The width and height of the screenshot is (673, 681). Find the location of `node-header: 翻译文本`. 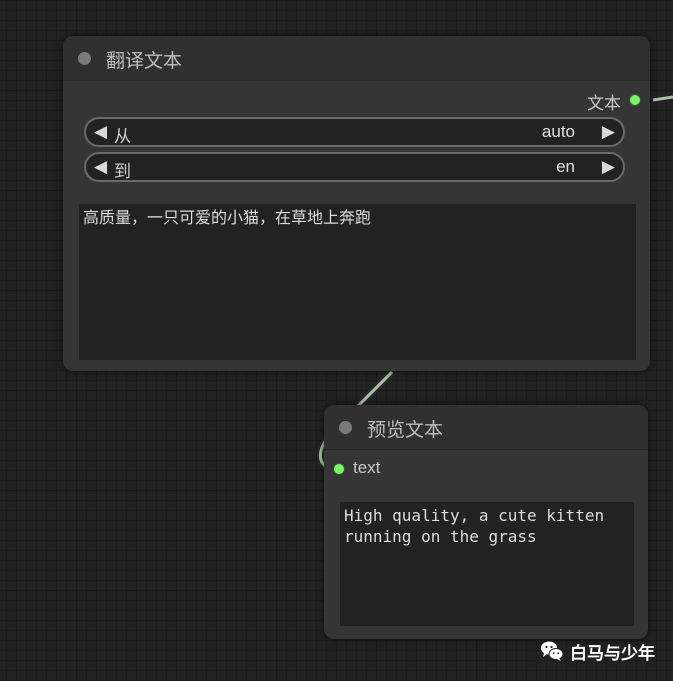

node-header: 翻译文本 is located at coordinates (356, 58).